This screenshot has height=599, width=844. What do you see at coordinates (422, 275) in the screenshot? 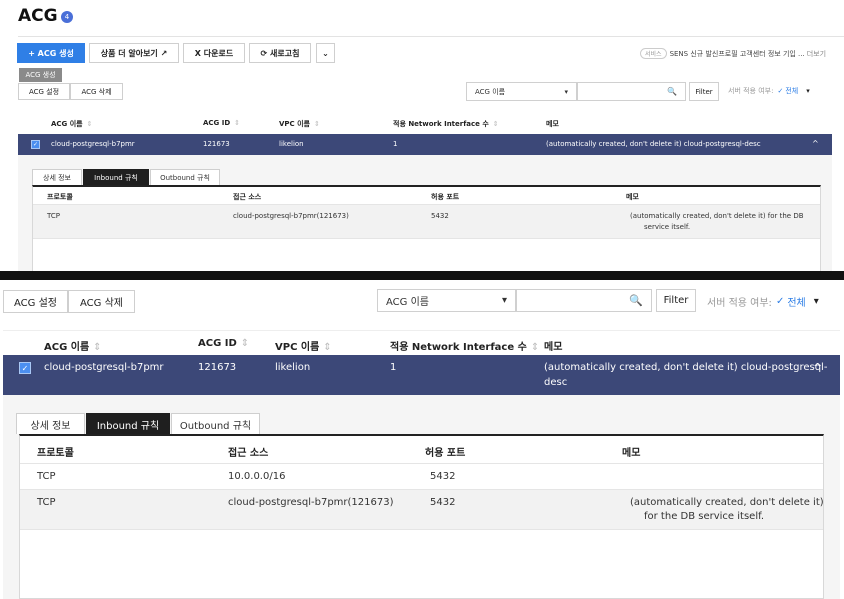
I see `screenshot-divider` at bounding box center [422, 275].